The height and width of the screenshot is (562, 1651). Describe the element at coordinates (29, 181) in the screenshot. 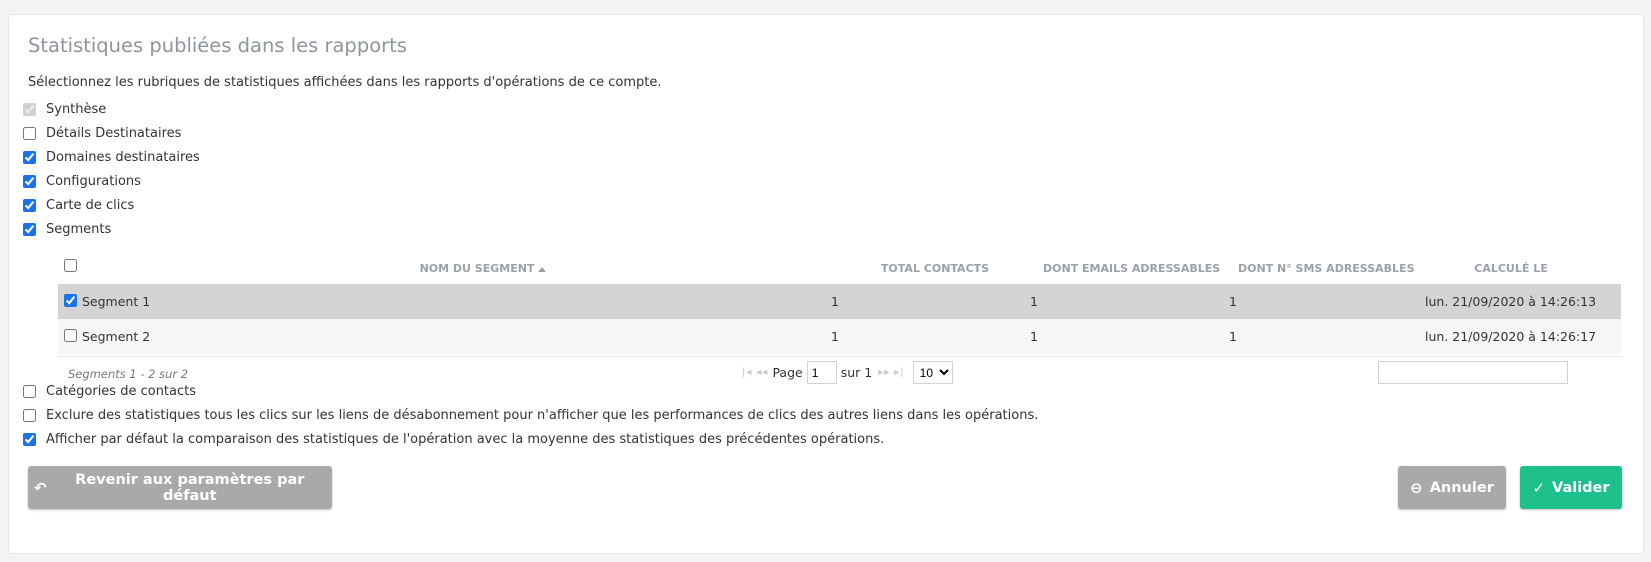

I see `configurations-checkbox` at that location.